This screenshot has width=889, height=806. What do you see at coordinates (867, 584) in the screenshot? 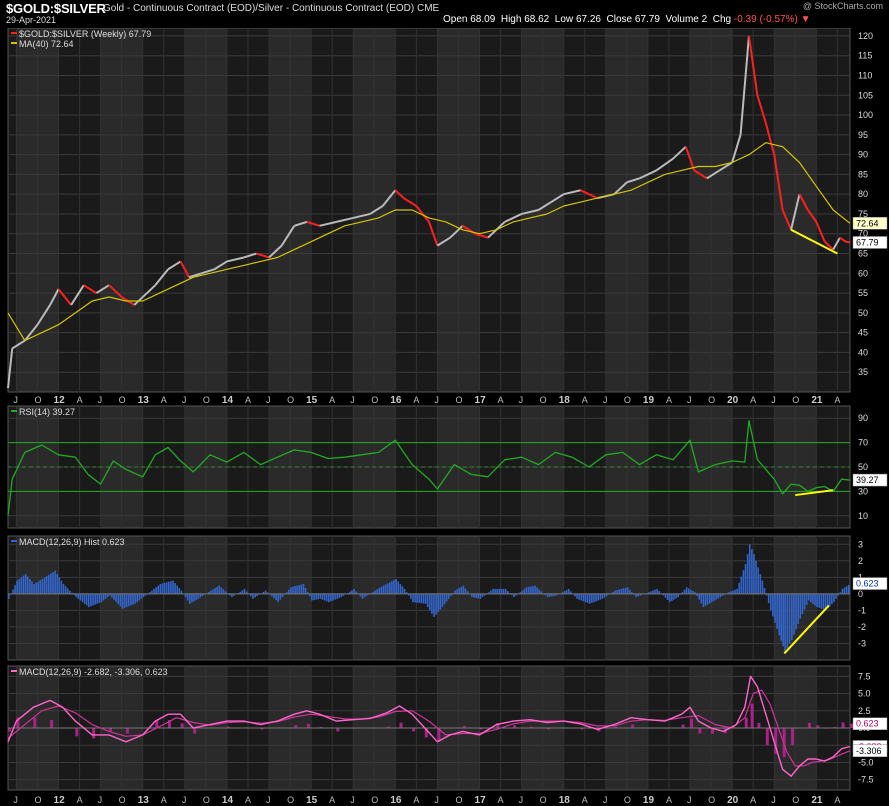
I see `hist-last-tag: 0.623` at bounding box center [867, 584].